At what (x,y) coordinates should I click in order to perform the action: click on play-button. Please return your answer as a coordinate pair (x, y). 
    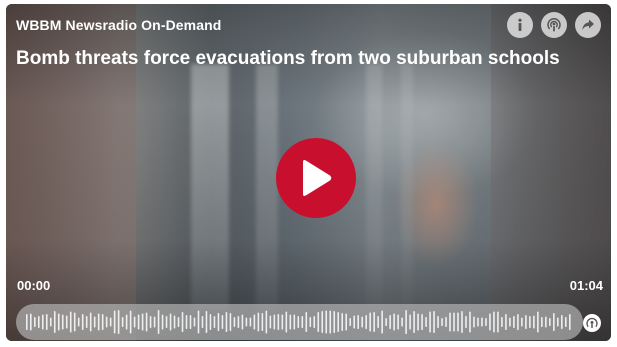
    Looking at the image, I should click on (316, 178).